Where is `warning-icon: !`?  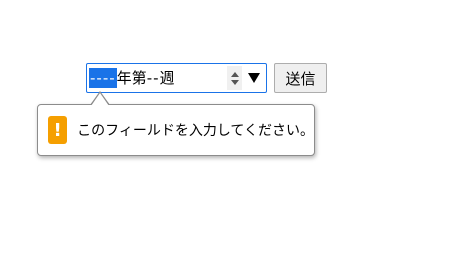 warning-icon: ! is located at coordinates (58, 130).